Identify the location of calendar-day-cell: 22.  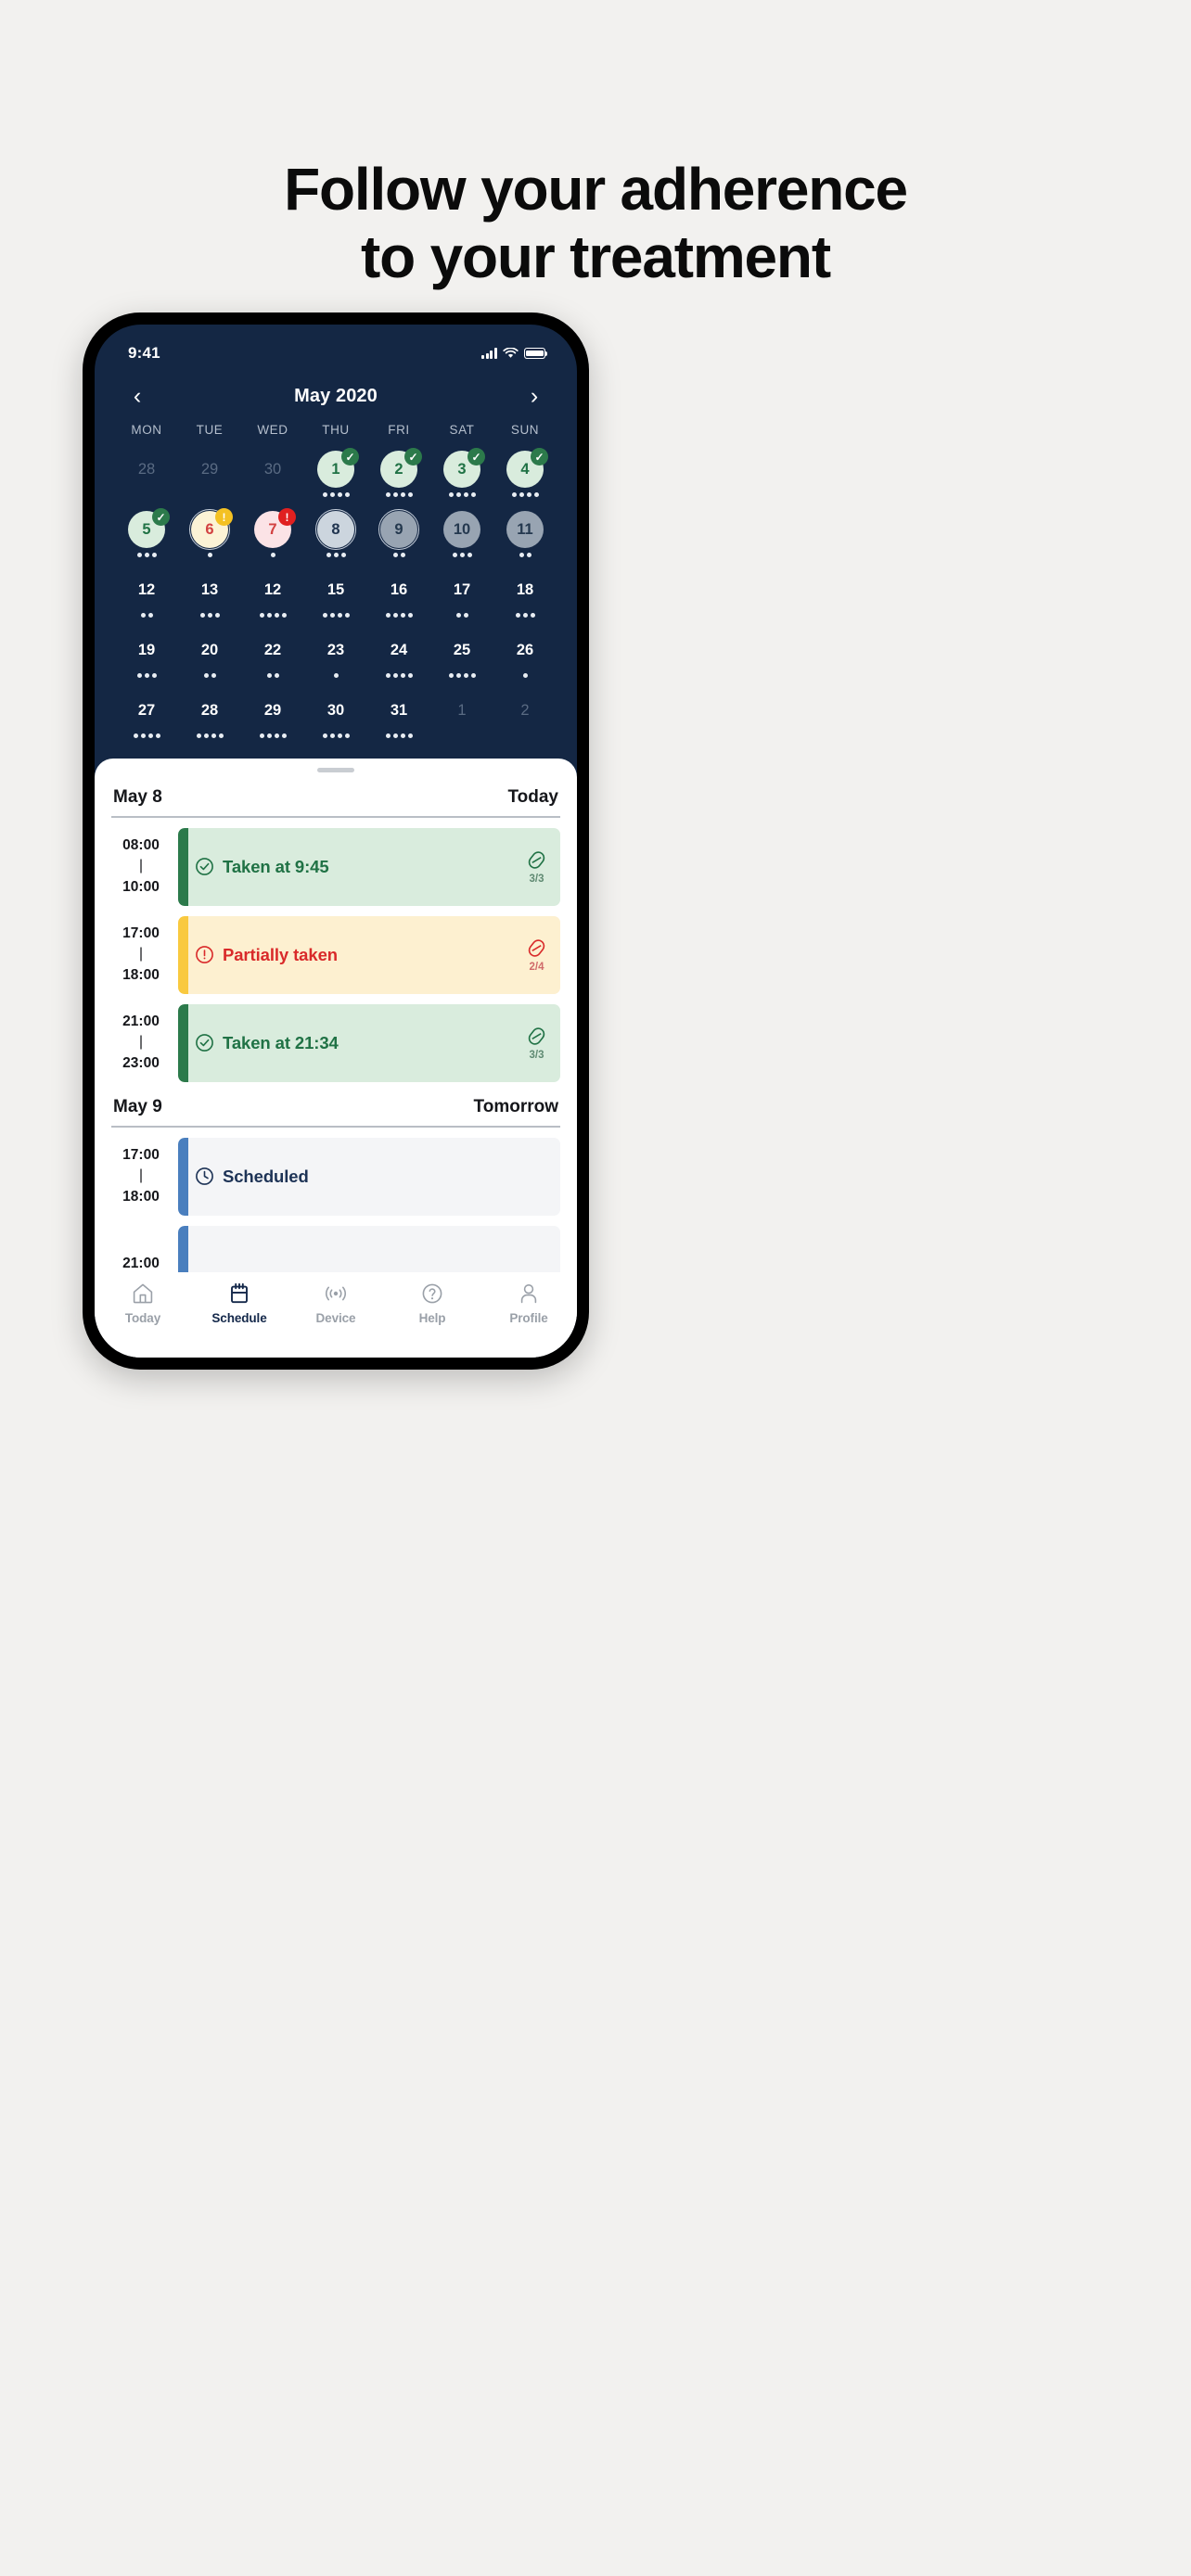
(272, 658).